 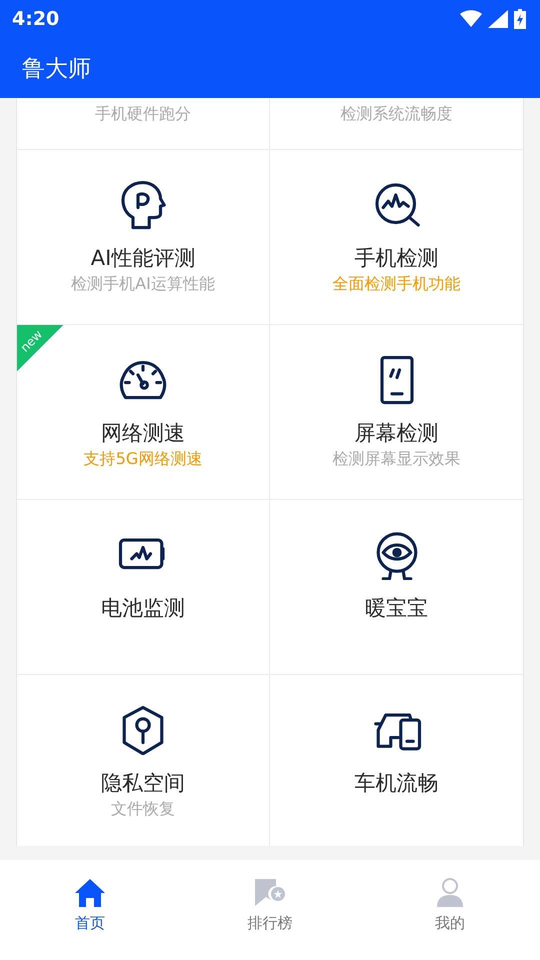 I want to click on feature-subtitle: 检测系统流畅度, so click(x=396, y=114).